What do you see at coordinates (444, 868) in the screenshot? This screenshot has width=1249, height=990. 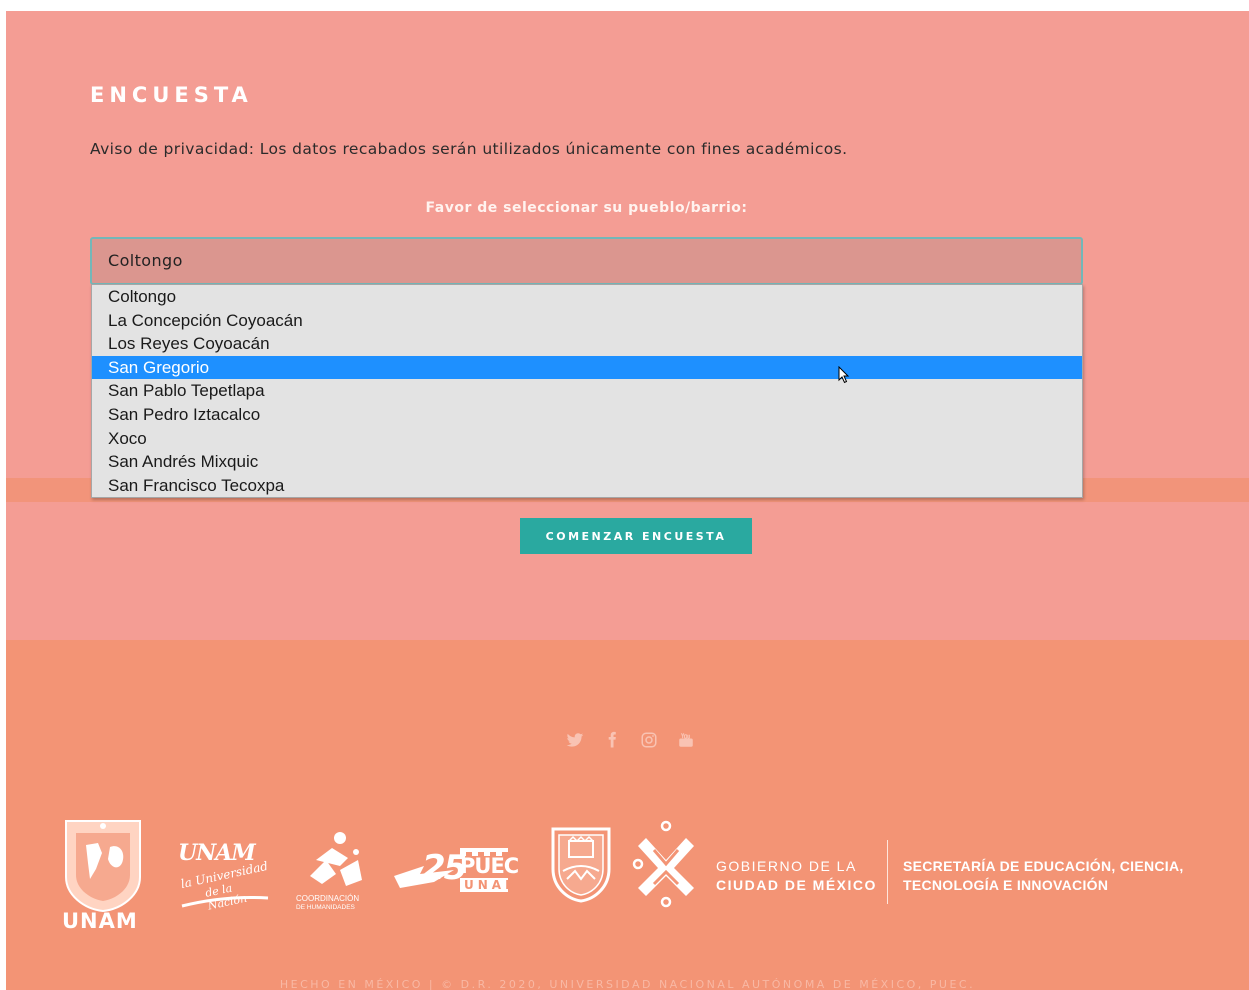 I see `puec-number: 25` at bounding box center [444, 868].